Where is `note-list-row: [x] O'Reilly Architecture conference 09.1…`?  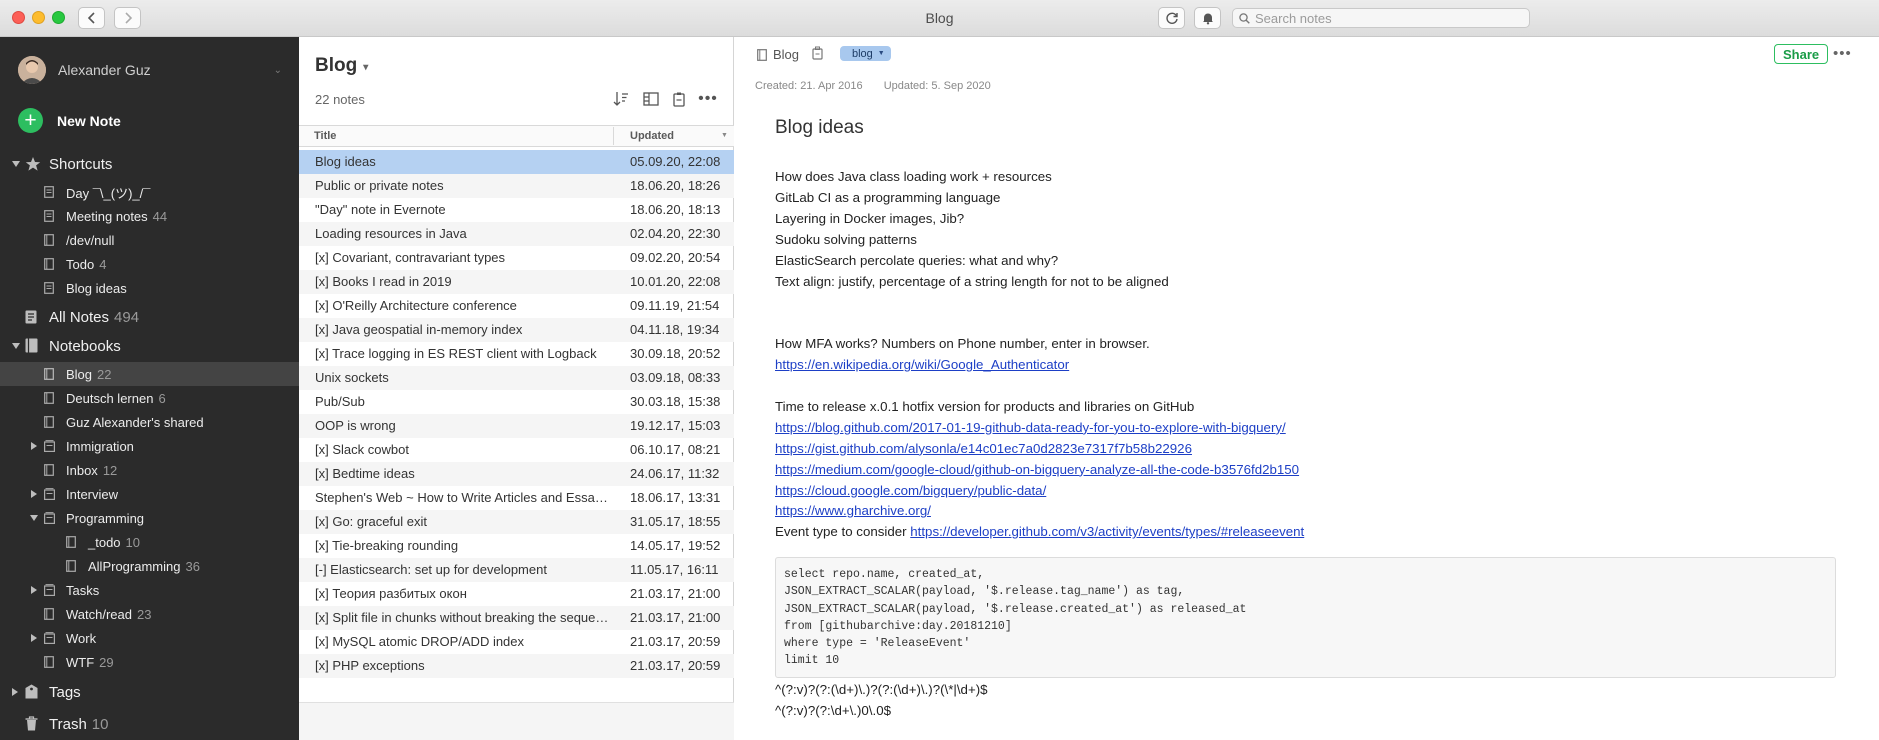
note-list-row: [x] O'Reilly Architecture conference 09.1… is located at coordinates (516, 306).